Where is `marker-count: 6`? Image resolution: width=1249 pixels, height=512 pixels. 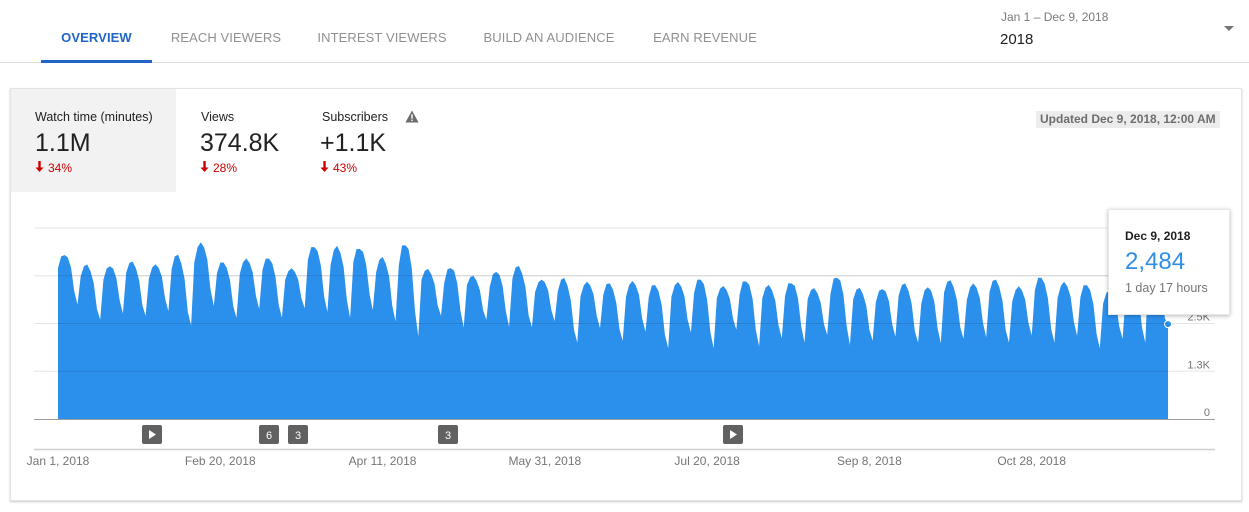
marker-count: 6 is located at coordinates (269, 436).